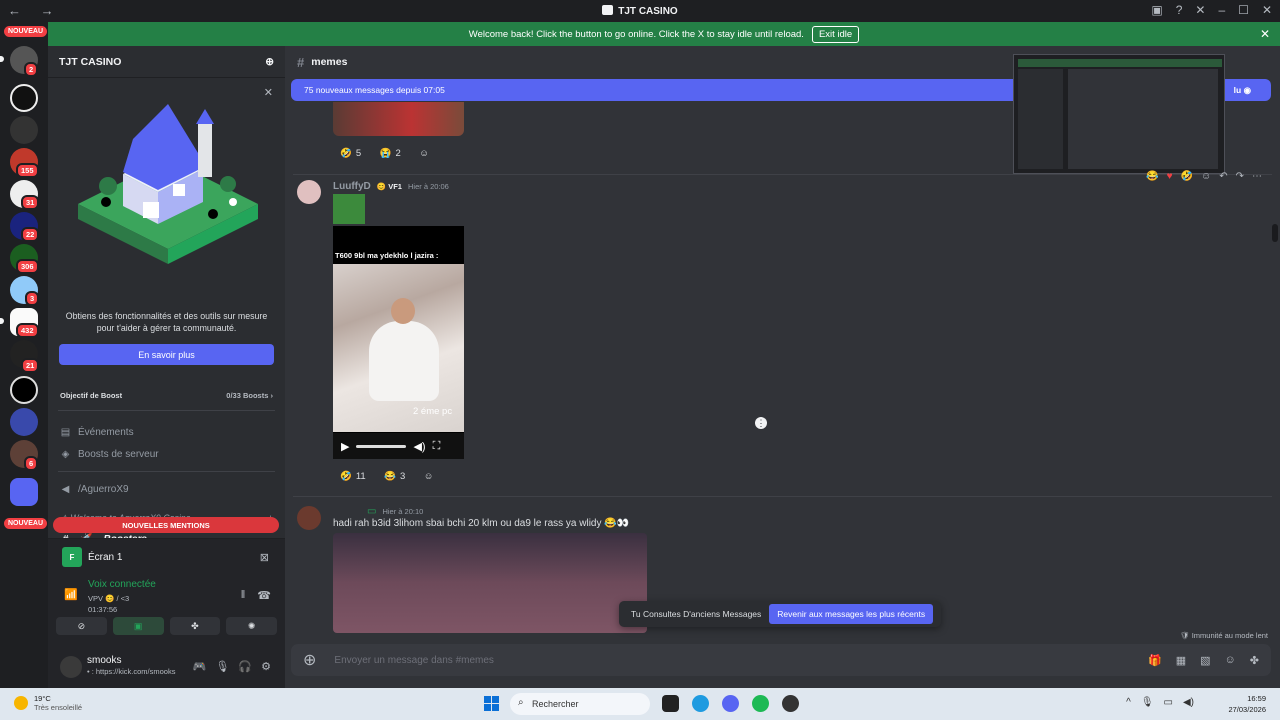  What do you see at coordinates (390, 154) in the screenshot?
I see `reaction: 😭 2` at bounding box center [390, 154].